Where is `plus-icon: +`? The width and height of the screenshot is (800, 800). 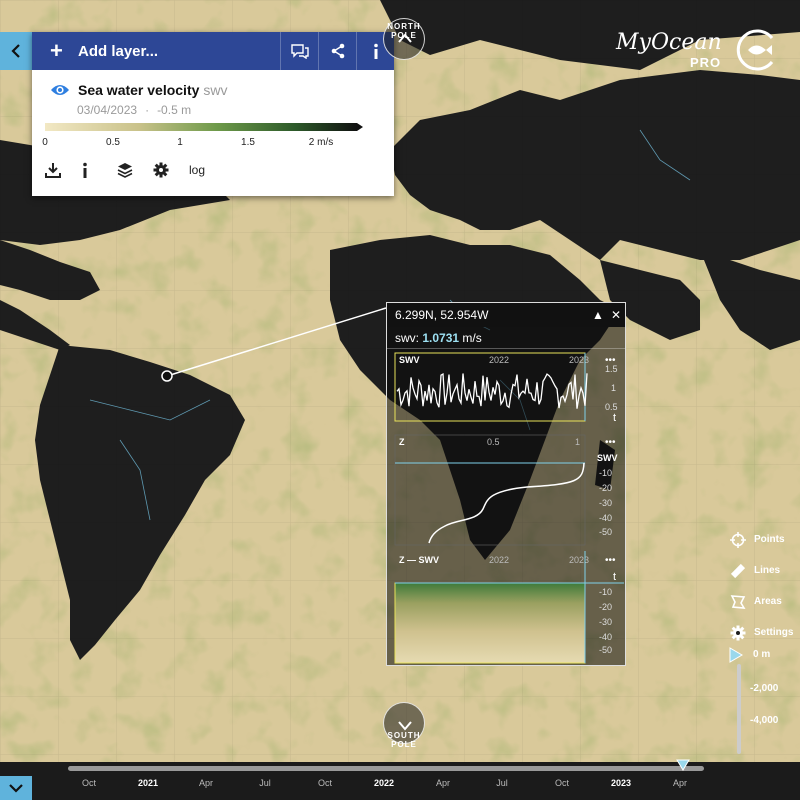
plus-icon: + is located at coordinates (56, 50).